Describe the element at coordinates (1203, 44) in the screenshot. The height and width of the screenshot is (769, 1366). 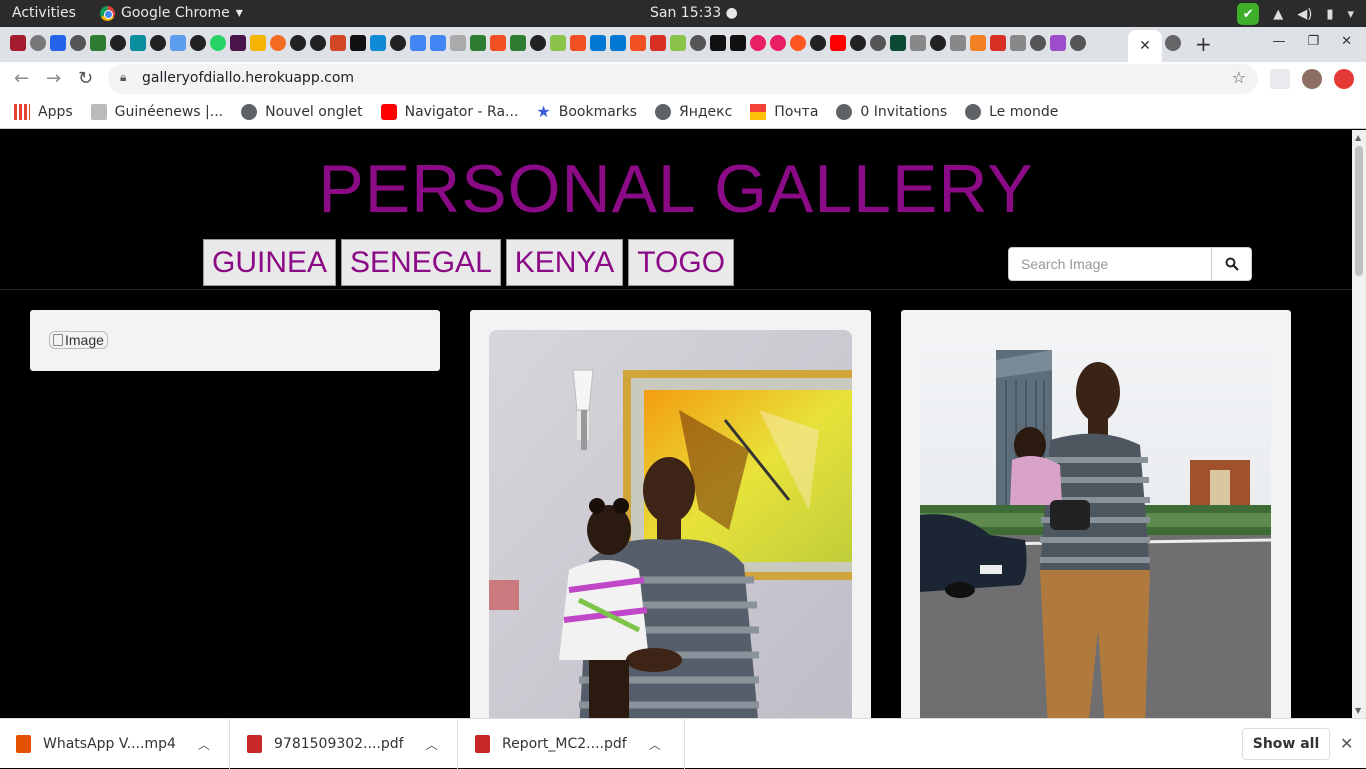
I see `new-tab-button: +` at that location.